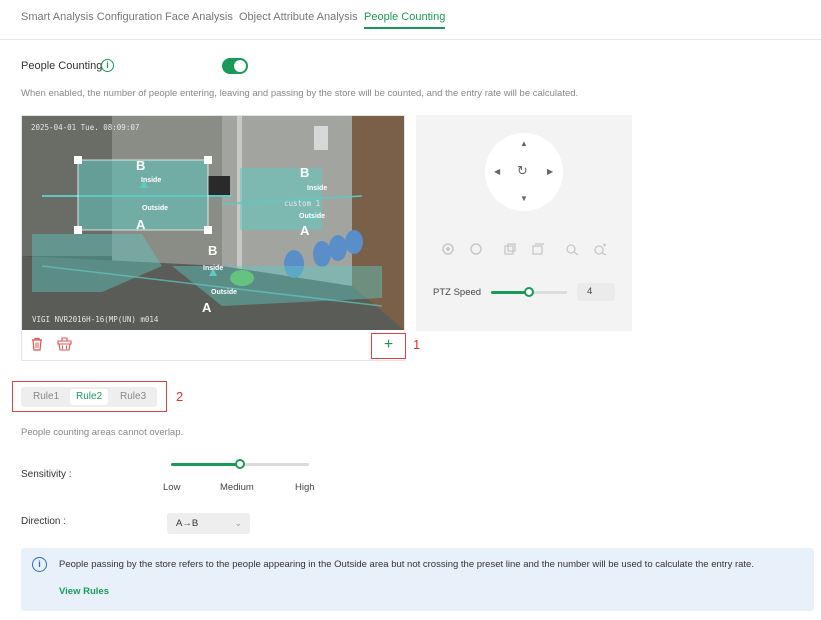  I want to click on focus-near-icon, so click(448, 249).